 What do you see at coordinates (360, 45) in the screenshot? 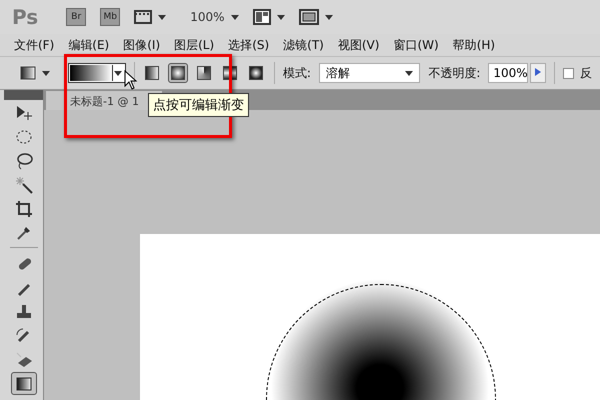
I see `menu-item: 视图(V)` at bounding box center [360, 45].